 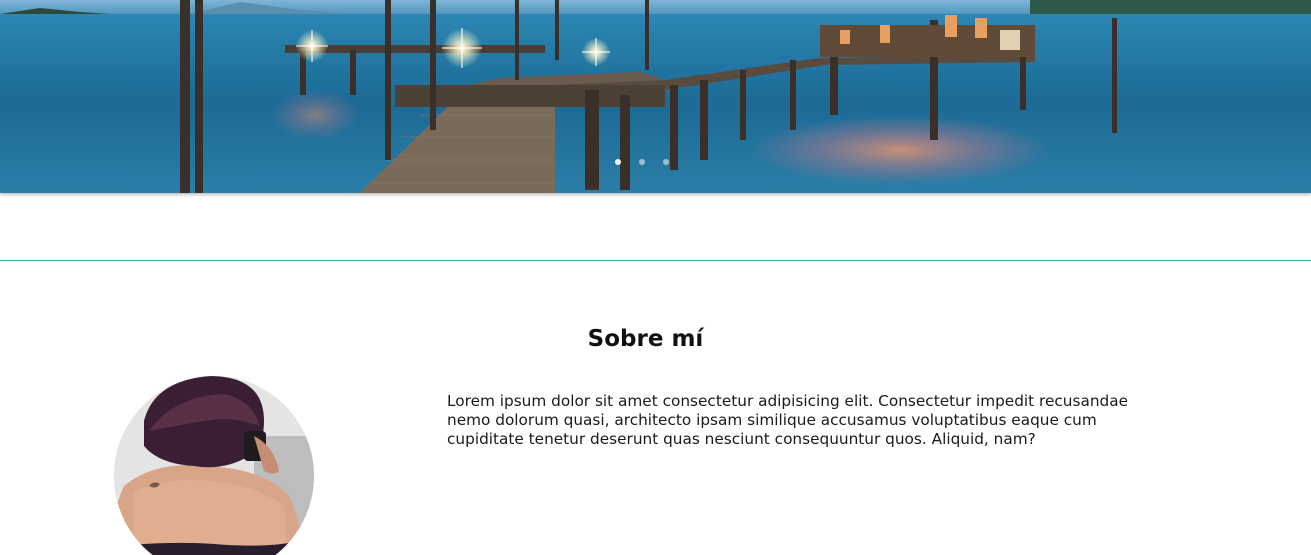 I want to click on section-divider, so click(x=655, y=260).